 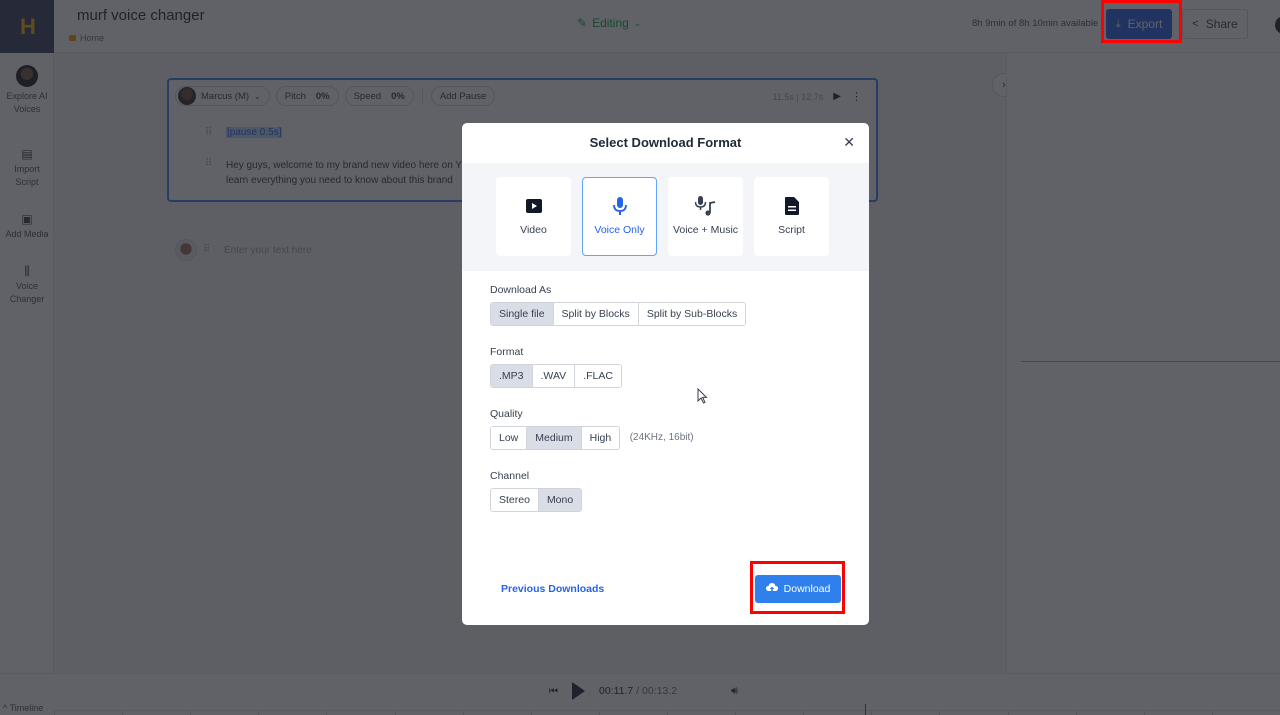 What do you see at coordinates (596, 314) in the screenshot?
I see `download-as-option: Split by Blocks` at bounding box center [596, 314].